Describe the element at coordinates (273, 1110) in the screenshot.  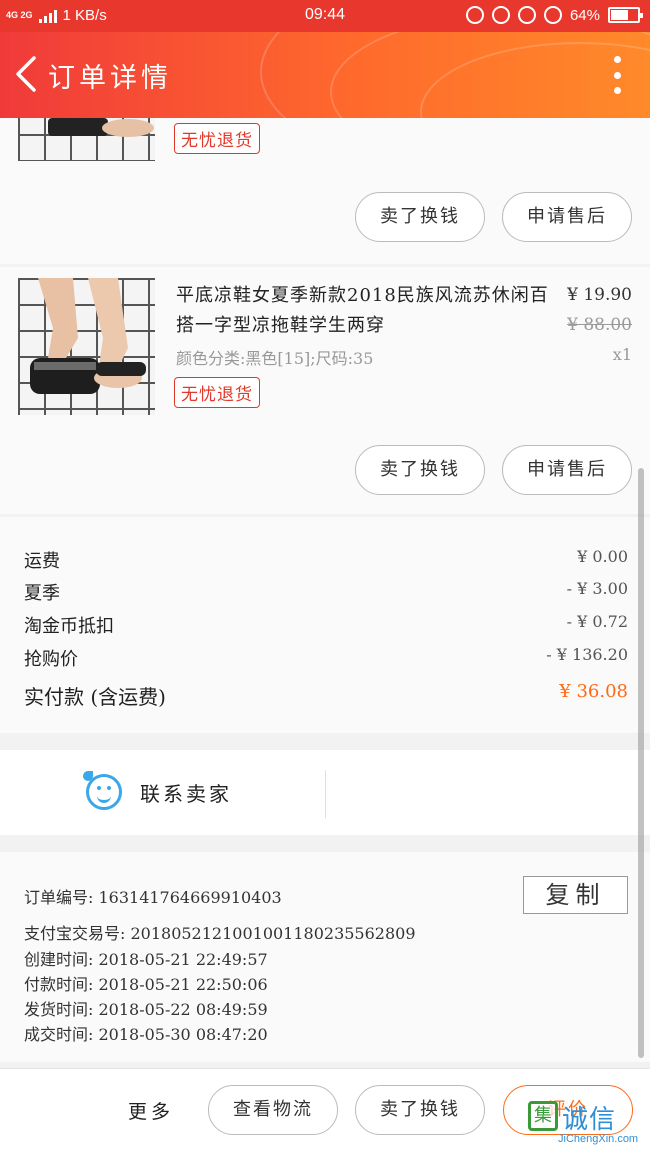
I see `view-logistics-button: 查看物流` at that location.